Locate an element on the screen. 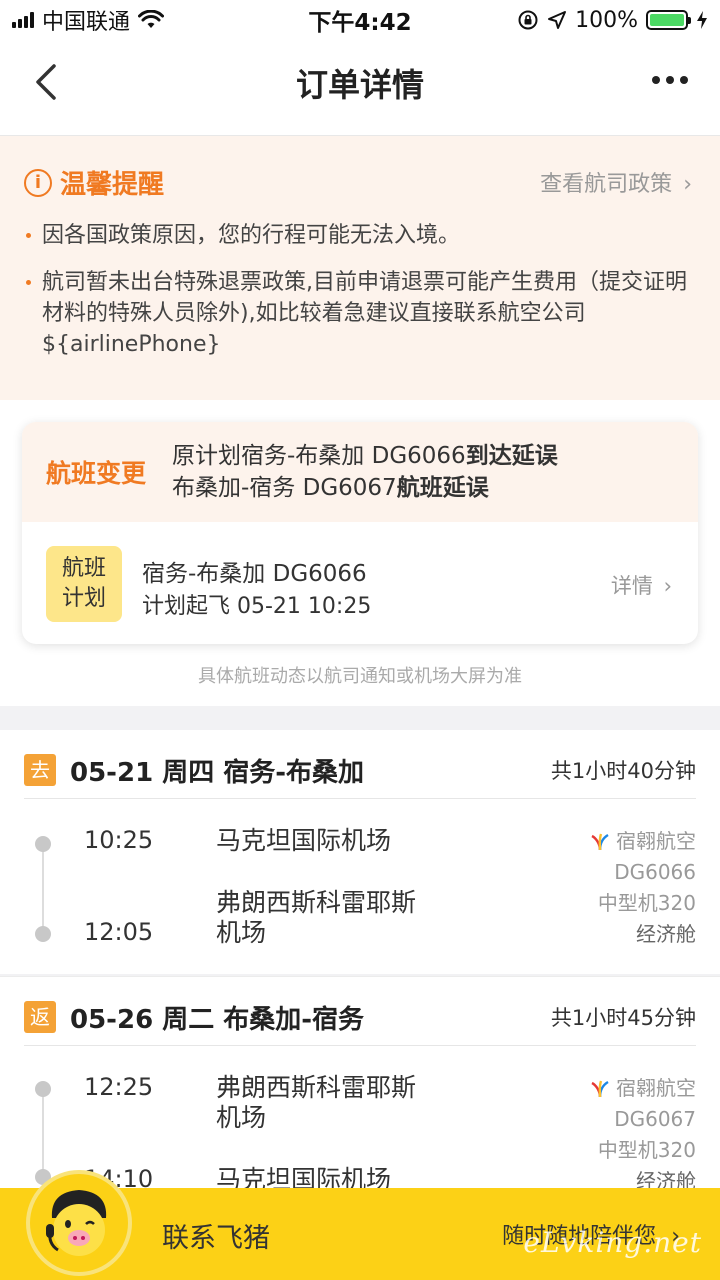 The width and height of the screenshot is (720, 1280). pig-mascot-icon is located at coordinates (77, 1225).